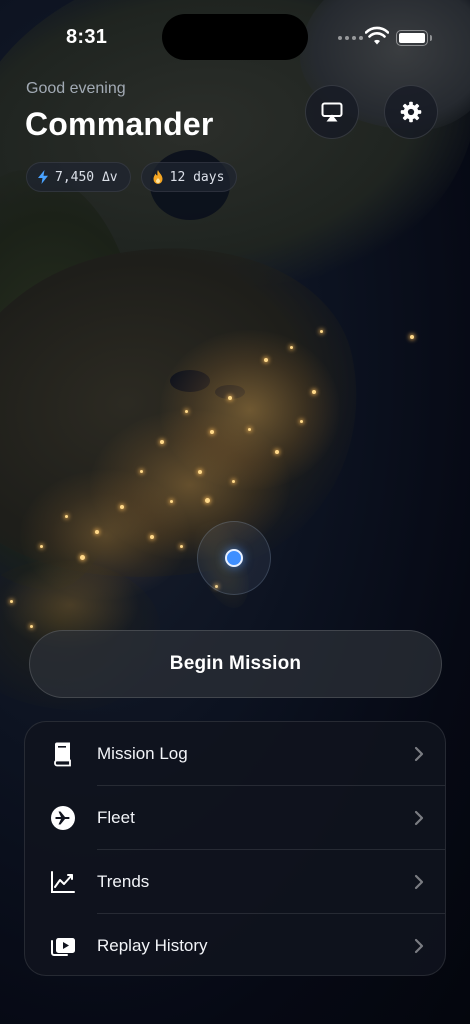 Image resolution: width=470 pixels, height=1024 pixels. I want to click on menu-item-label: Mission Log, so click(142, 753).